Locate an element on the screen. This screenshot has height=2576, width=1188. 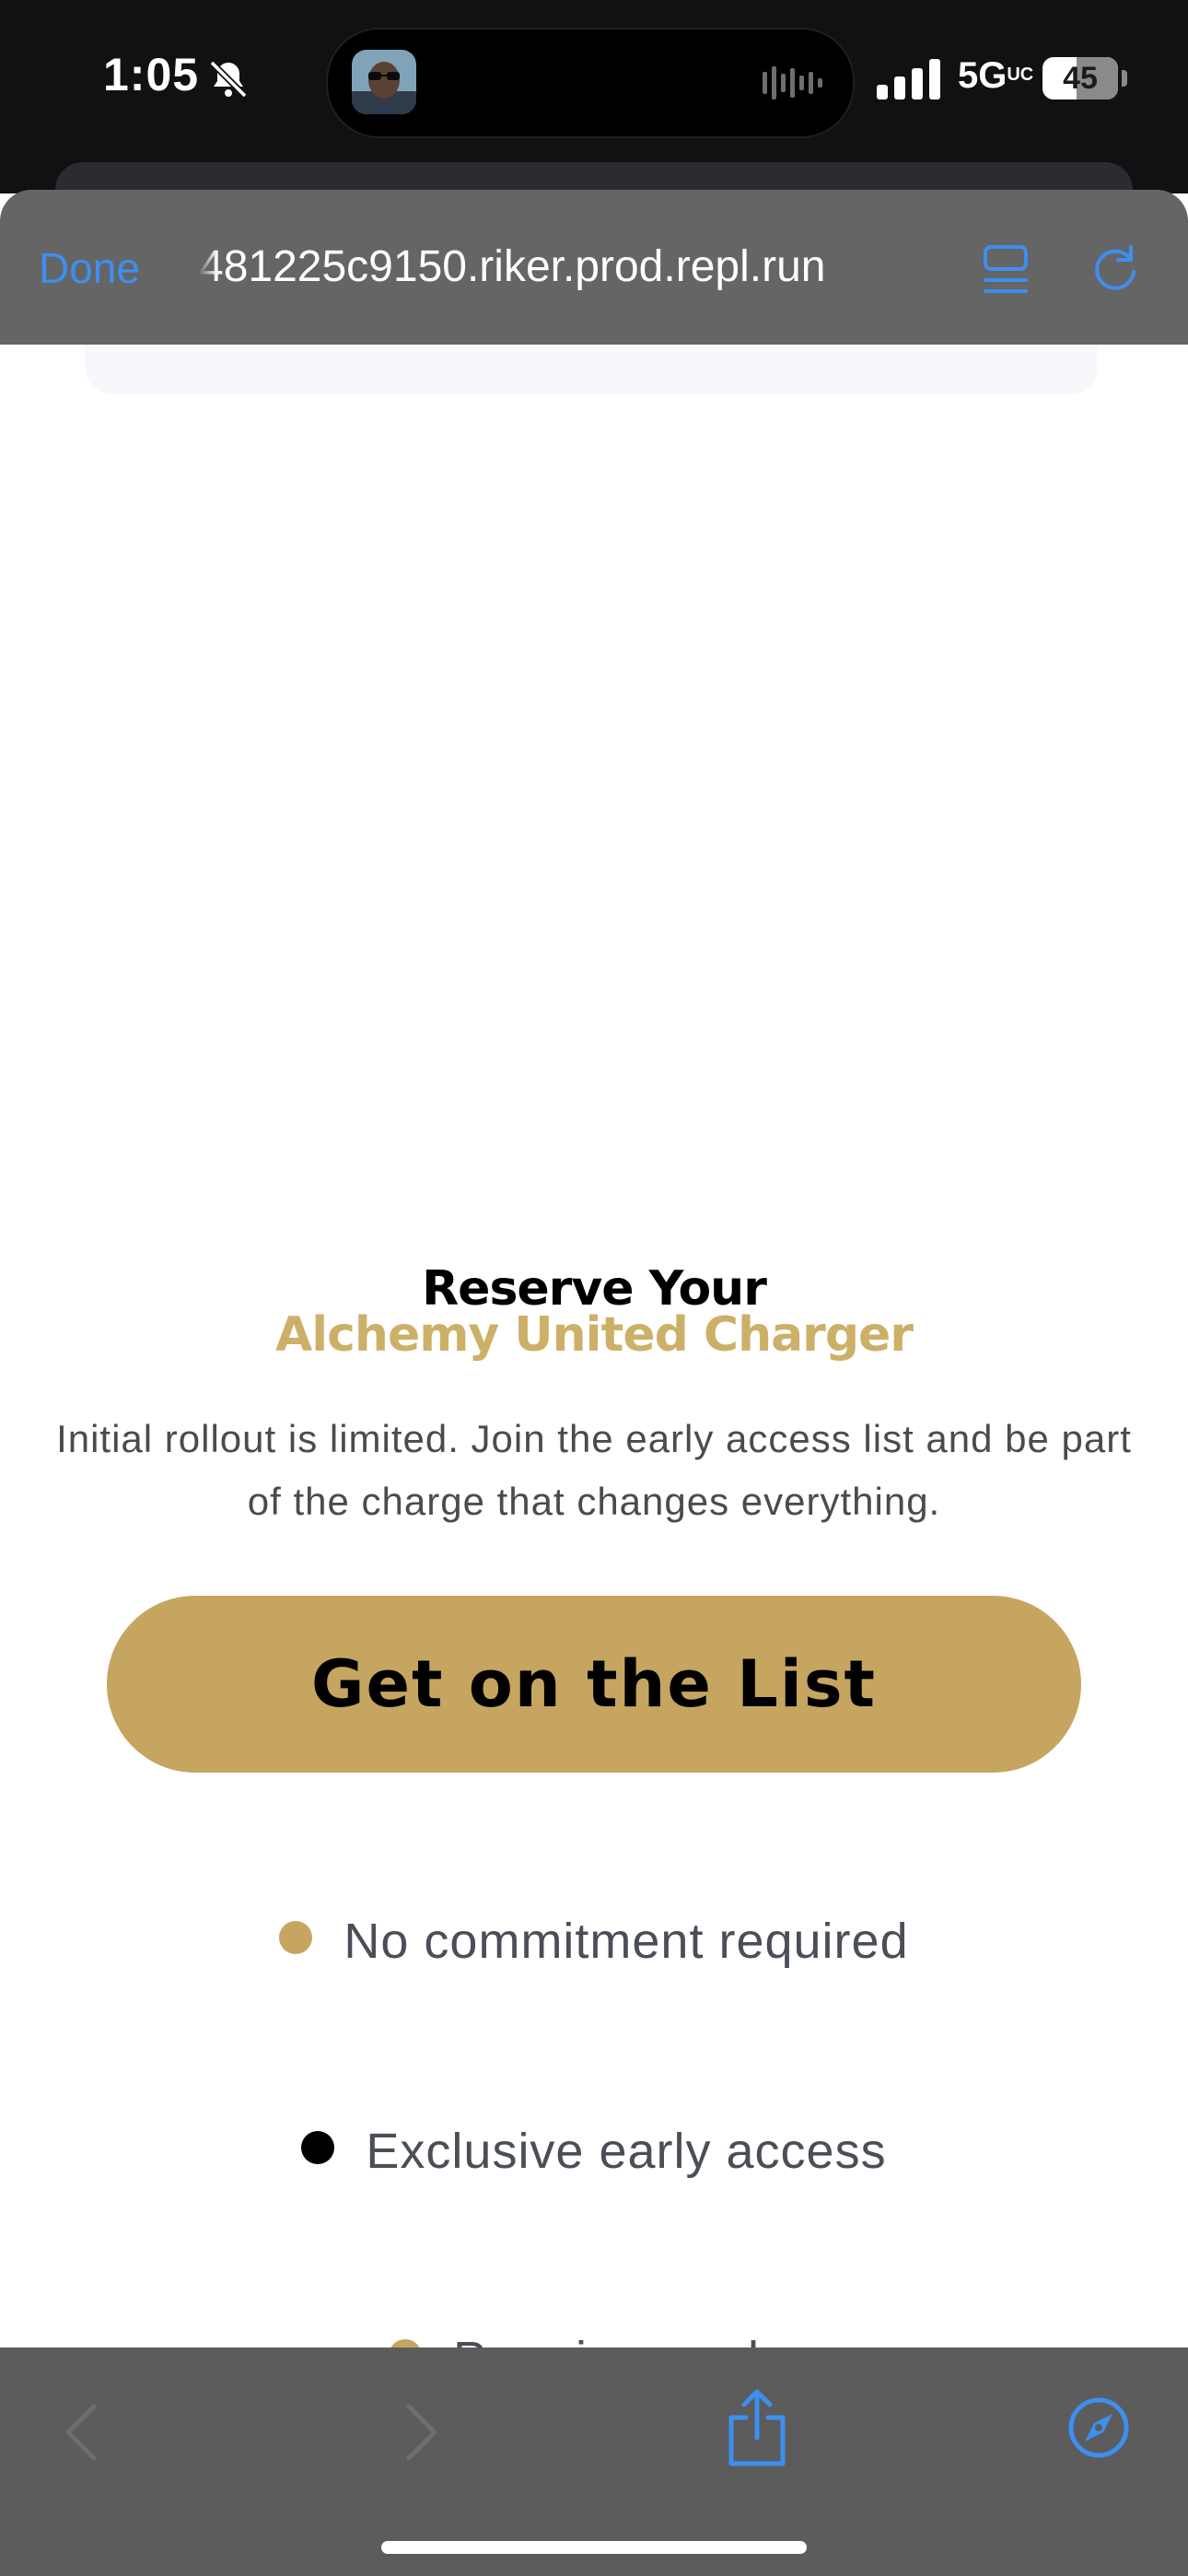
title-line-2: Alchemy United Charger is located at coordinates (594, 1335).